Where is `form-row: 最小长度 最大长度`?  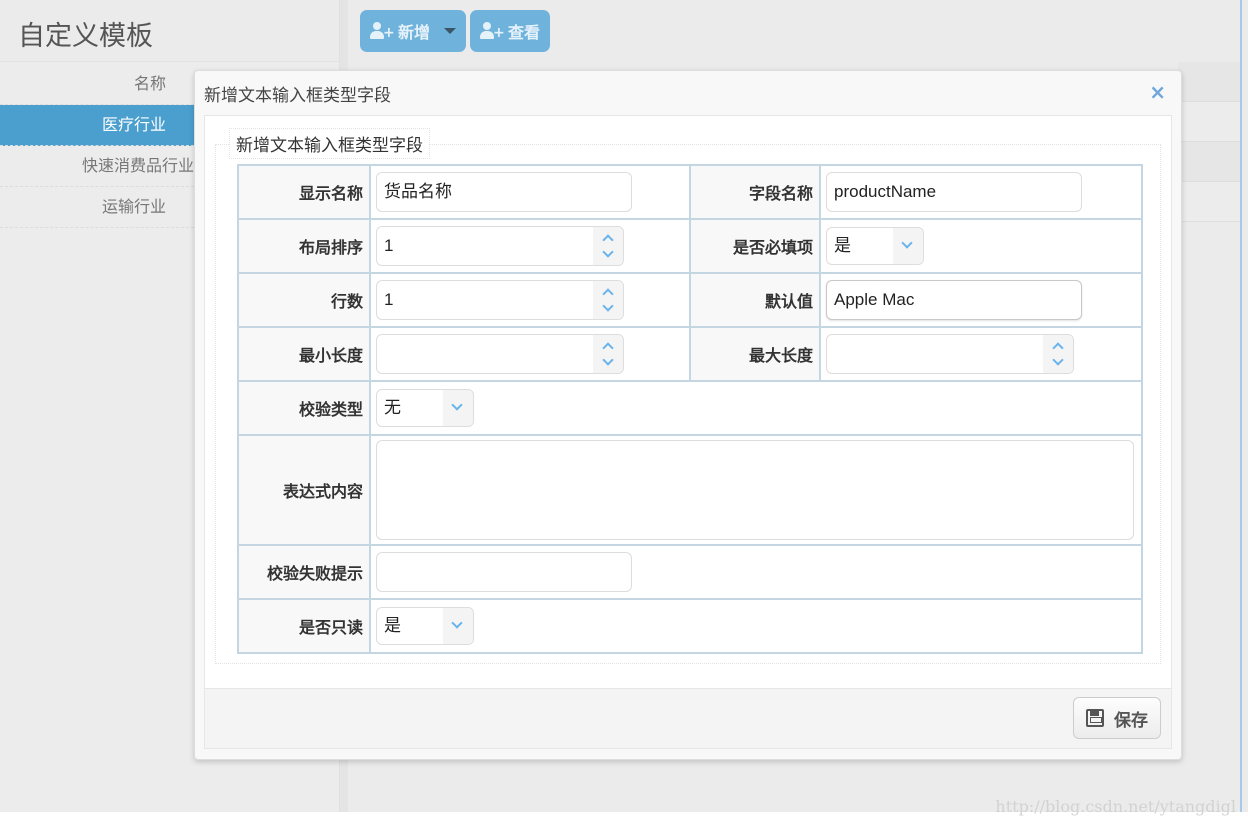
form-row: 最小长度 最大长度 is located at coordinates (690, 354).